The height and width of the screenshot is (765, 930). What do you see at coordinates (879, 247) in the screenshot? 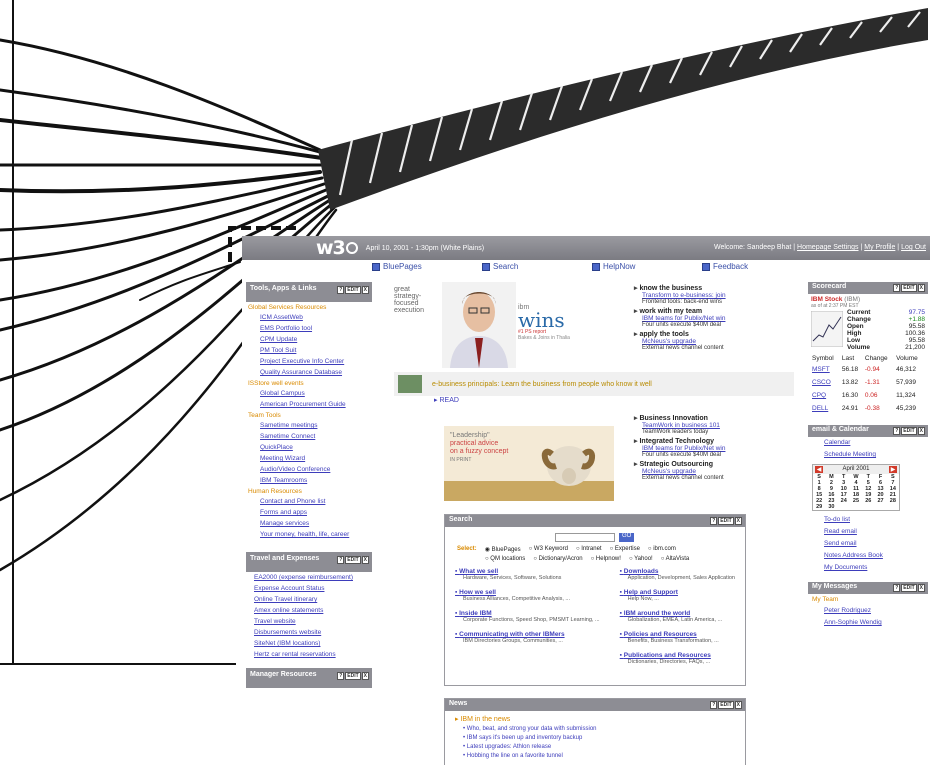
I see `my-profile-link: My Profile` at bounding box center [879, 247].